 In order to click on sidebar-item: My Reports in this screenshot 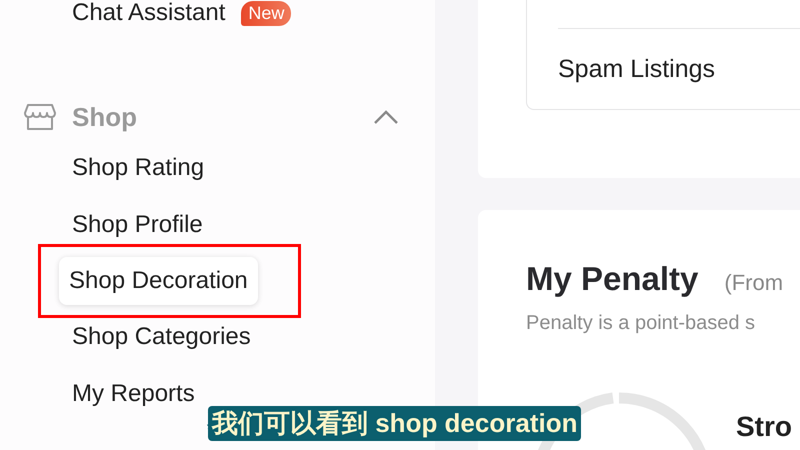, I will do `click(133, 394)`.